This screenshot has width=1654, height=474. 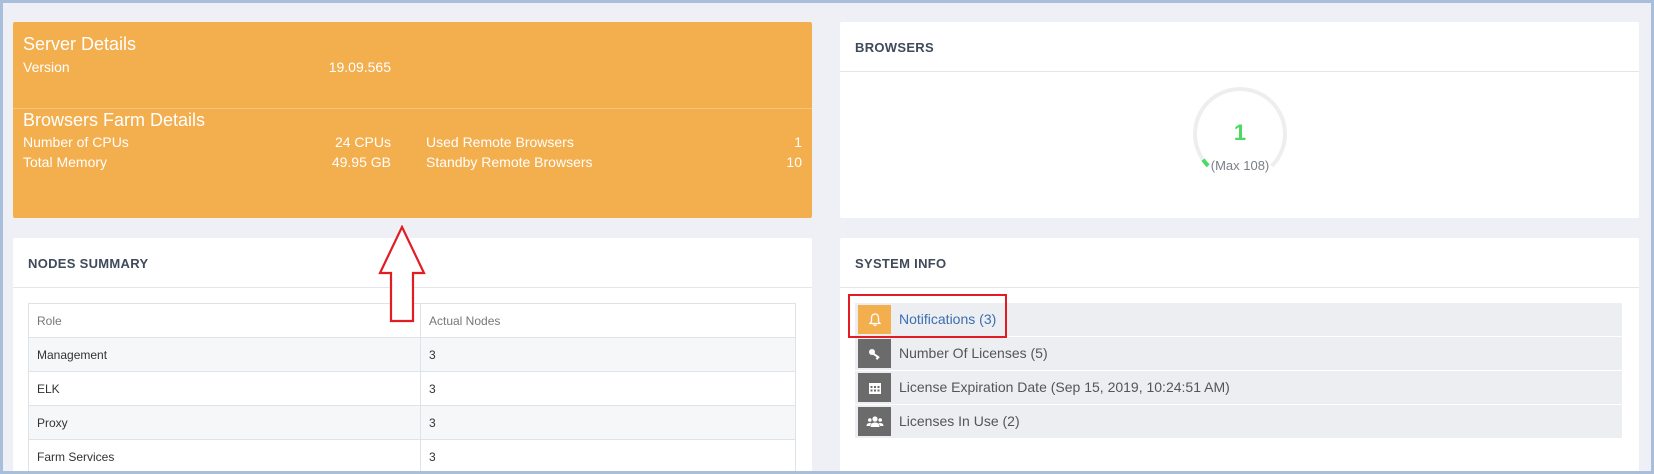 What do you see at coordinates (224, 320) in the screenshot?
I see `column-header-role: Role` at bounding box center [224, 320].